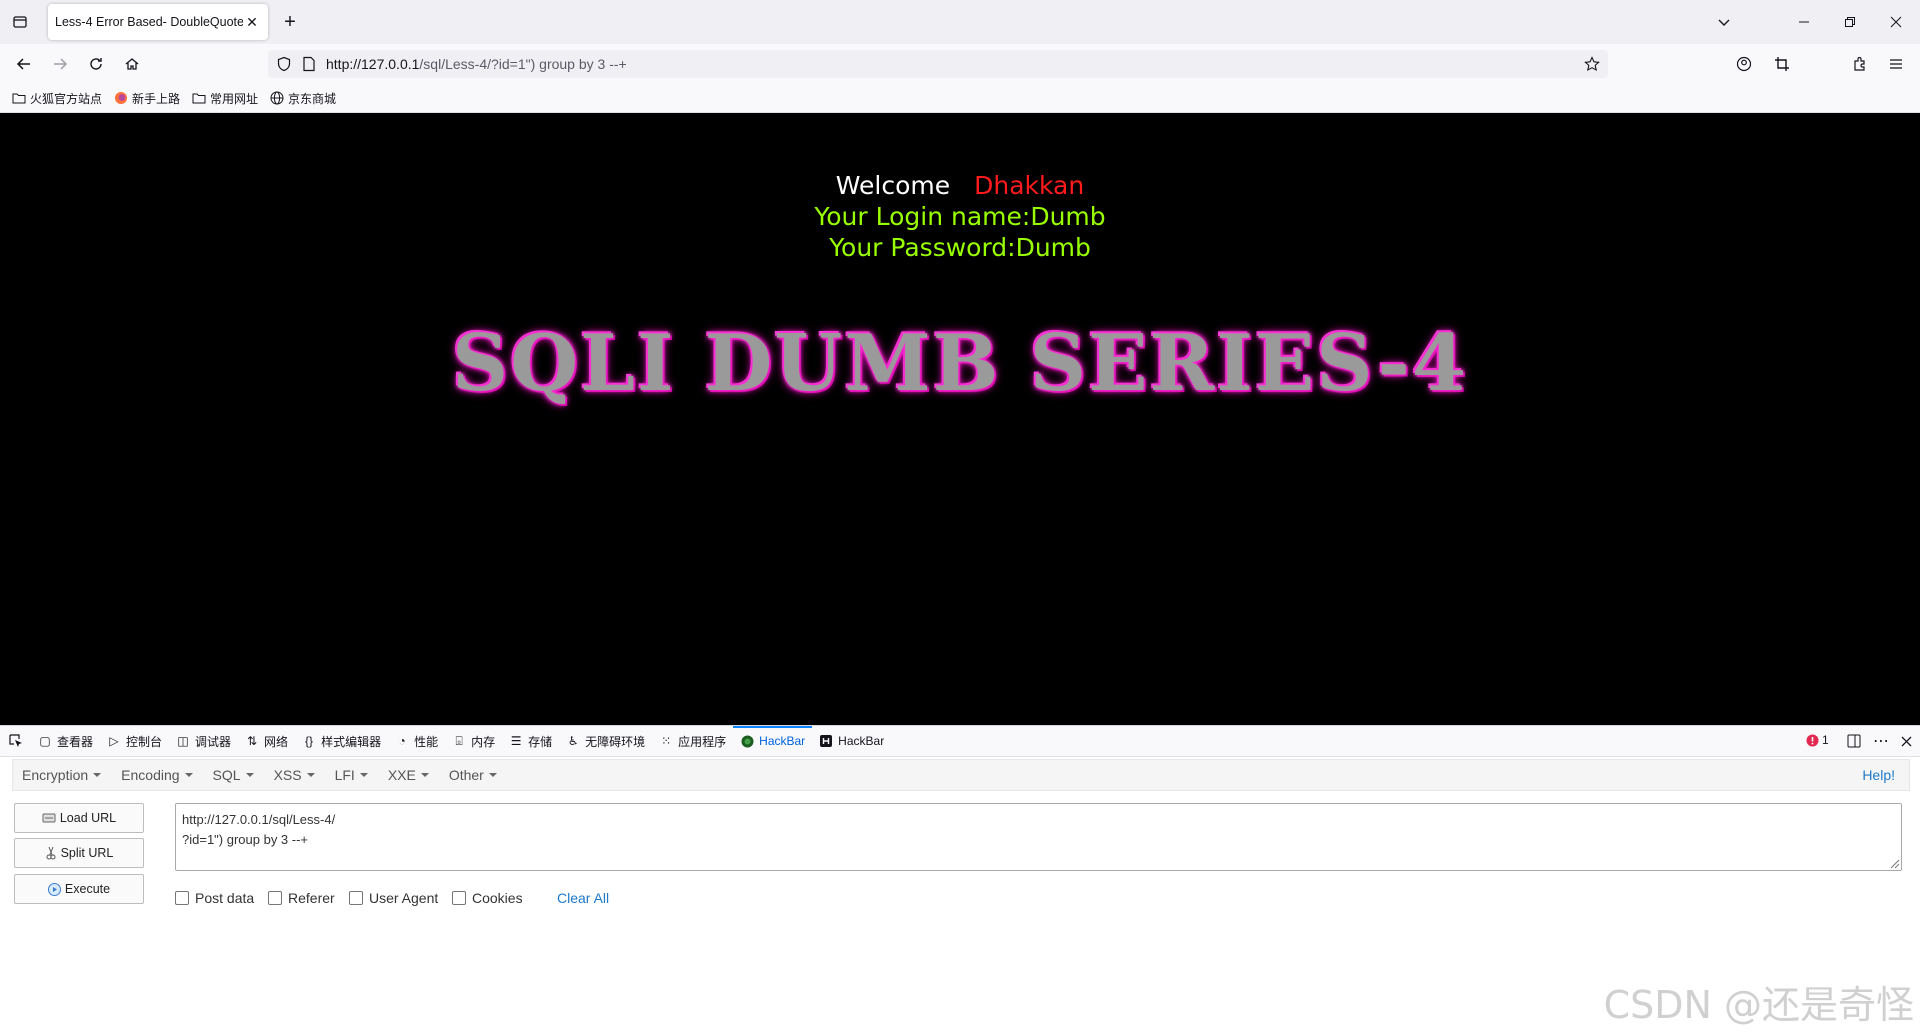 The height and width of the screenshot is (1032, 1920). What do you see at coordinates (960, 185) in the screenshot?
I see `welcome-line: Welcome Dhakkan` at bounding box center [960, 185].